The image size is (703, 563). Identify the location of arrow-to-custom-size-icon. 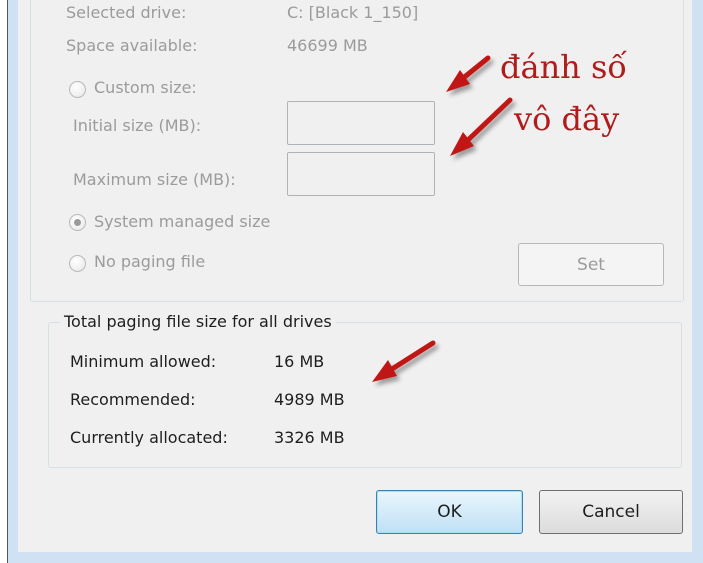
(468, 73).